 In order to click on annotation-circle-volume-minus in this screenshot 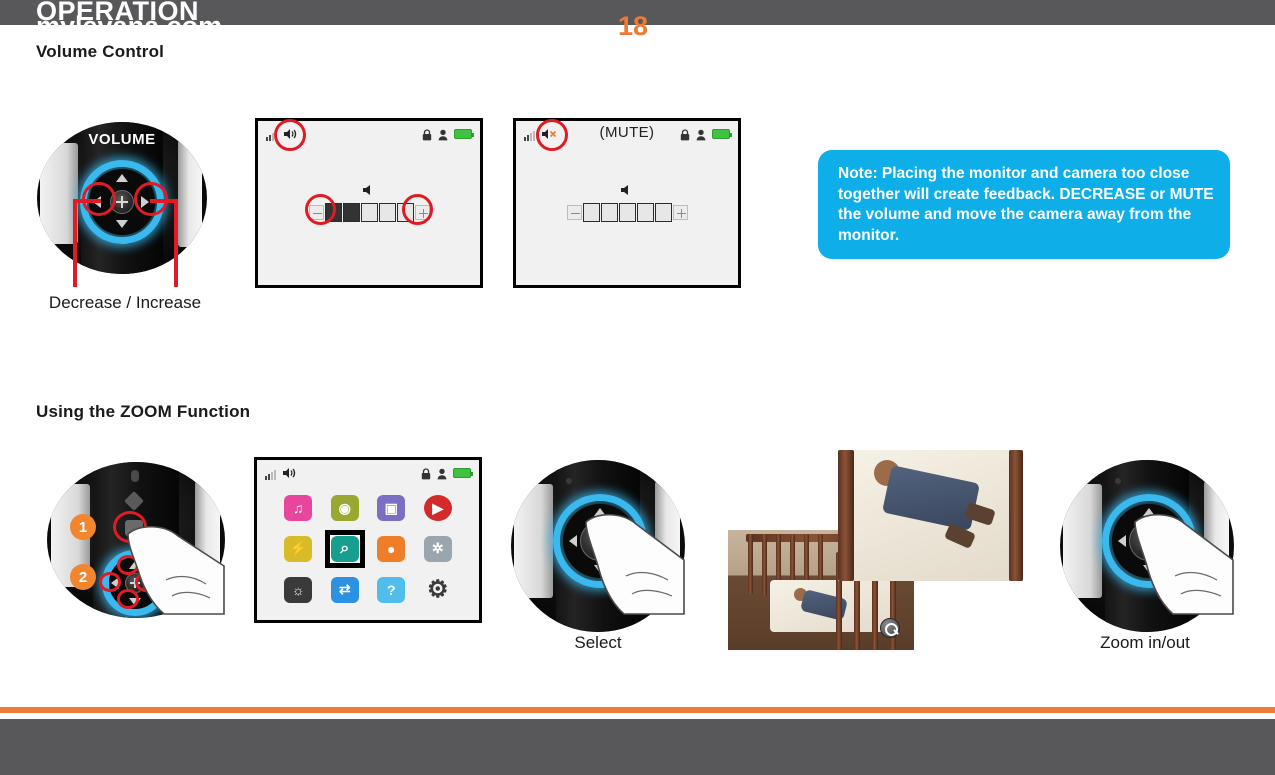, I will do `click(320, 209)`.